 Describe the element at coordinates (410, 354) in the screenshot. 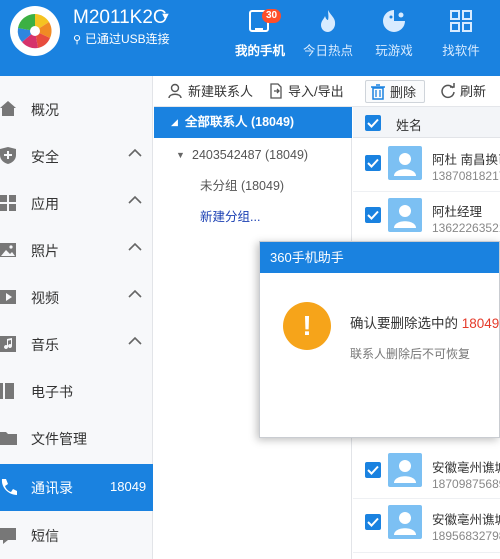

I see `confirm-sub-message: 联系人删除后不可恢复` at that location.